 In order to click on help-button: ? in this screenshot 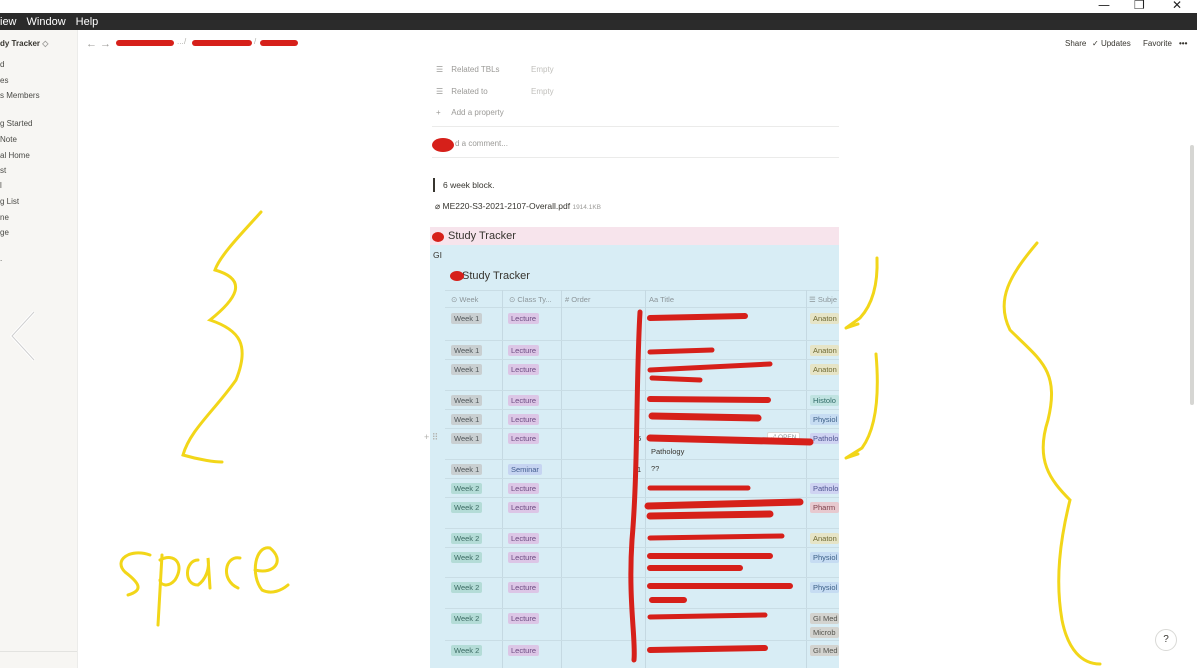, I will do `click(1166, 640)`.